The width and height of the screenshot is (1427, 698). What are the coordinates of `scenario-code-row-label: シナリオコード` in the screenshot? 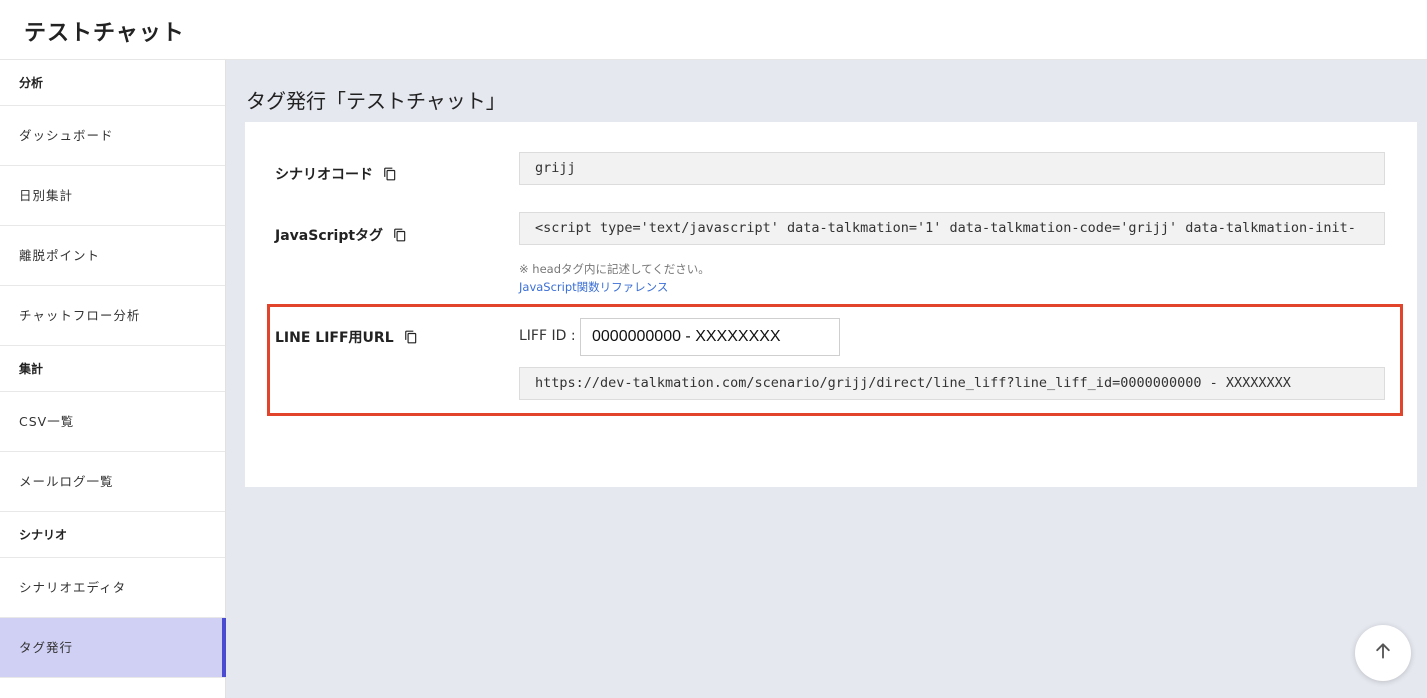 It's located at (336, 174).